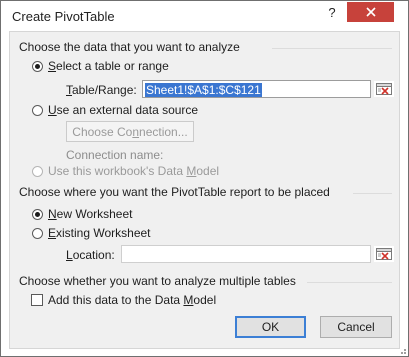  What do you see at coordinates (129, 47) in the screenshot?
I see `data-source-heading: Choose the data that you want to analyze` at bounding box center [129, 47].